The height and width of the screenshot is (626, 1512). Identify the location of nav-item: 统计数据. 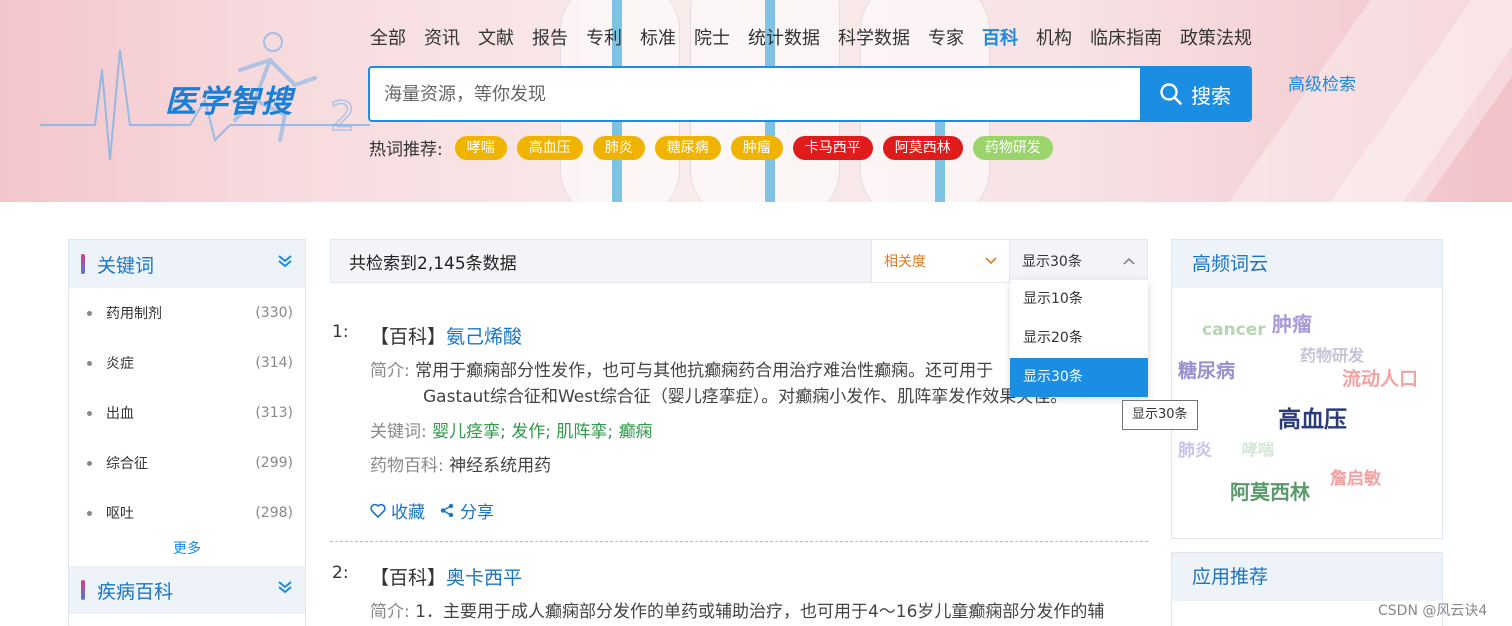
(784, 36).